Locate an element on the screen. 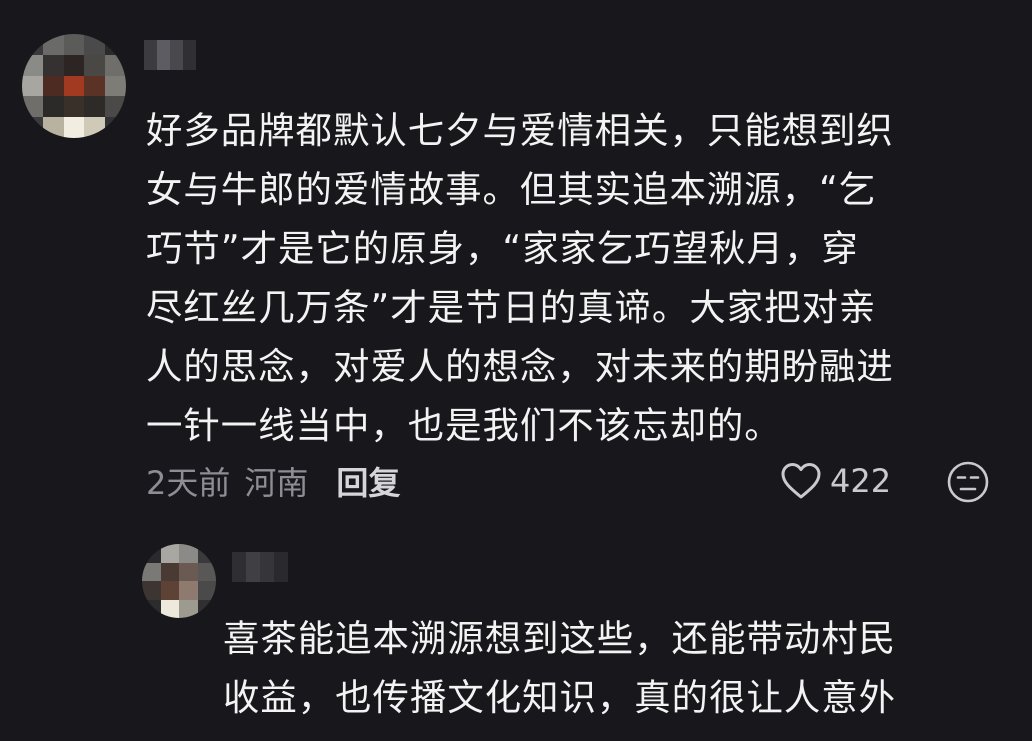 Image resolution: width=1032 pixels, height=741 pixels. comment-text: 喜茶能追本溯源想到这些，还能带动村民 收益，也传播文化知识，真的很让人意外 is located at coordinates (613, 668).